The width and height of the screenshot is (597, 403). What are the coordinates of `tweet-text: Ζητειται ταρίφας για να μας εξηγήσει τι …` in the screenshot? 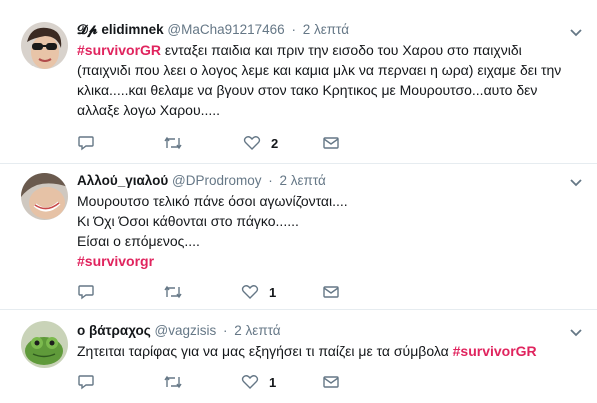 It's located at (327, 351).